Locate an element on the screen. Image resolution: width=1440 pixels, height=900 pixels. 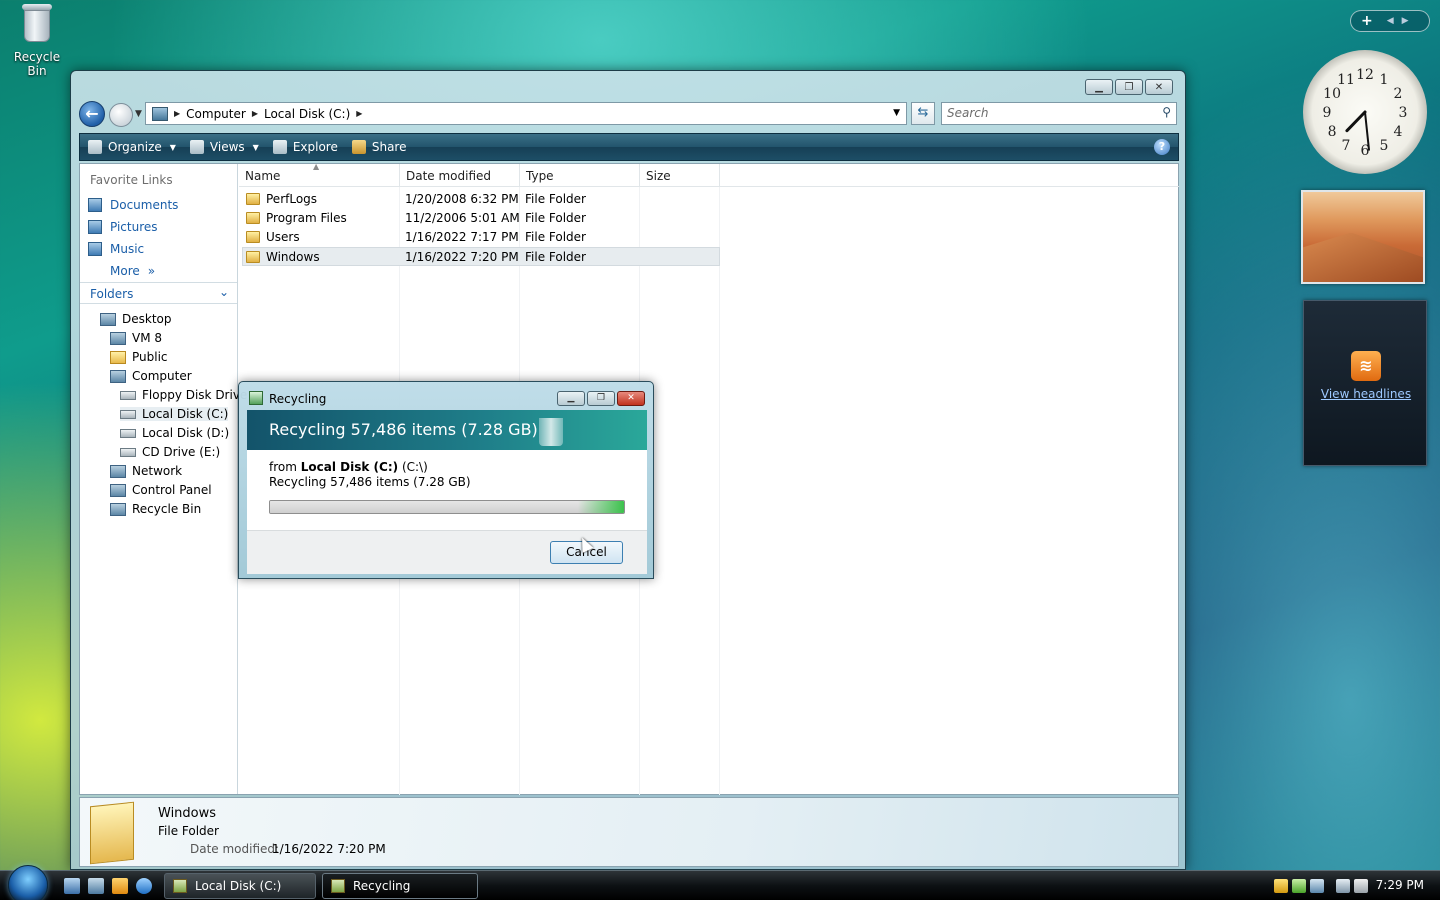
explore-button: Explore is located at coordinates (305, 147).